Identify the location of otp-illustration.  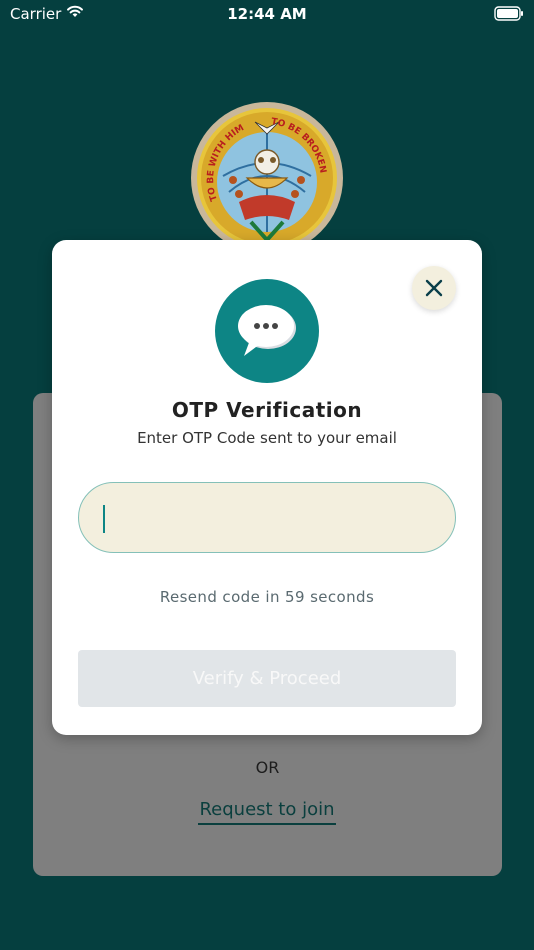
(267, 331).